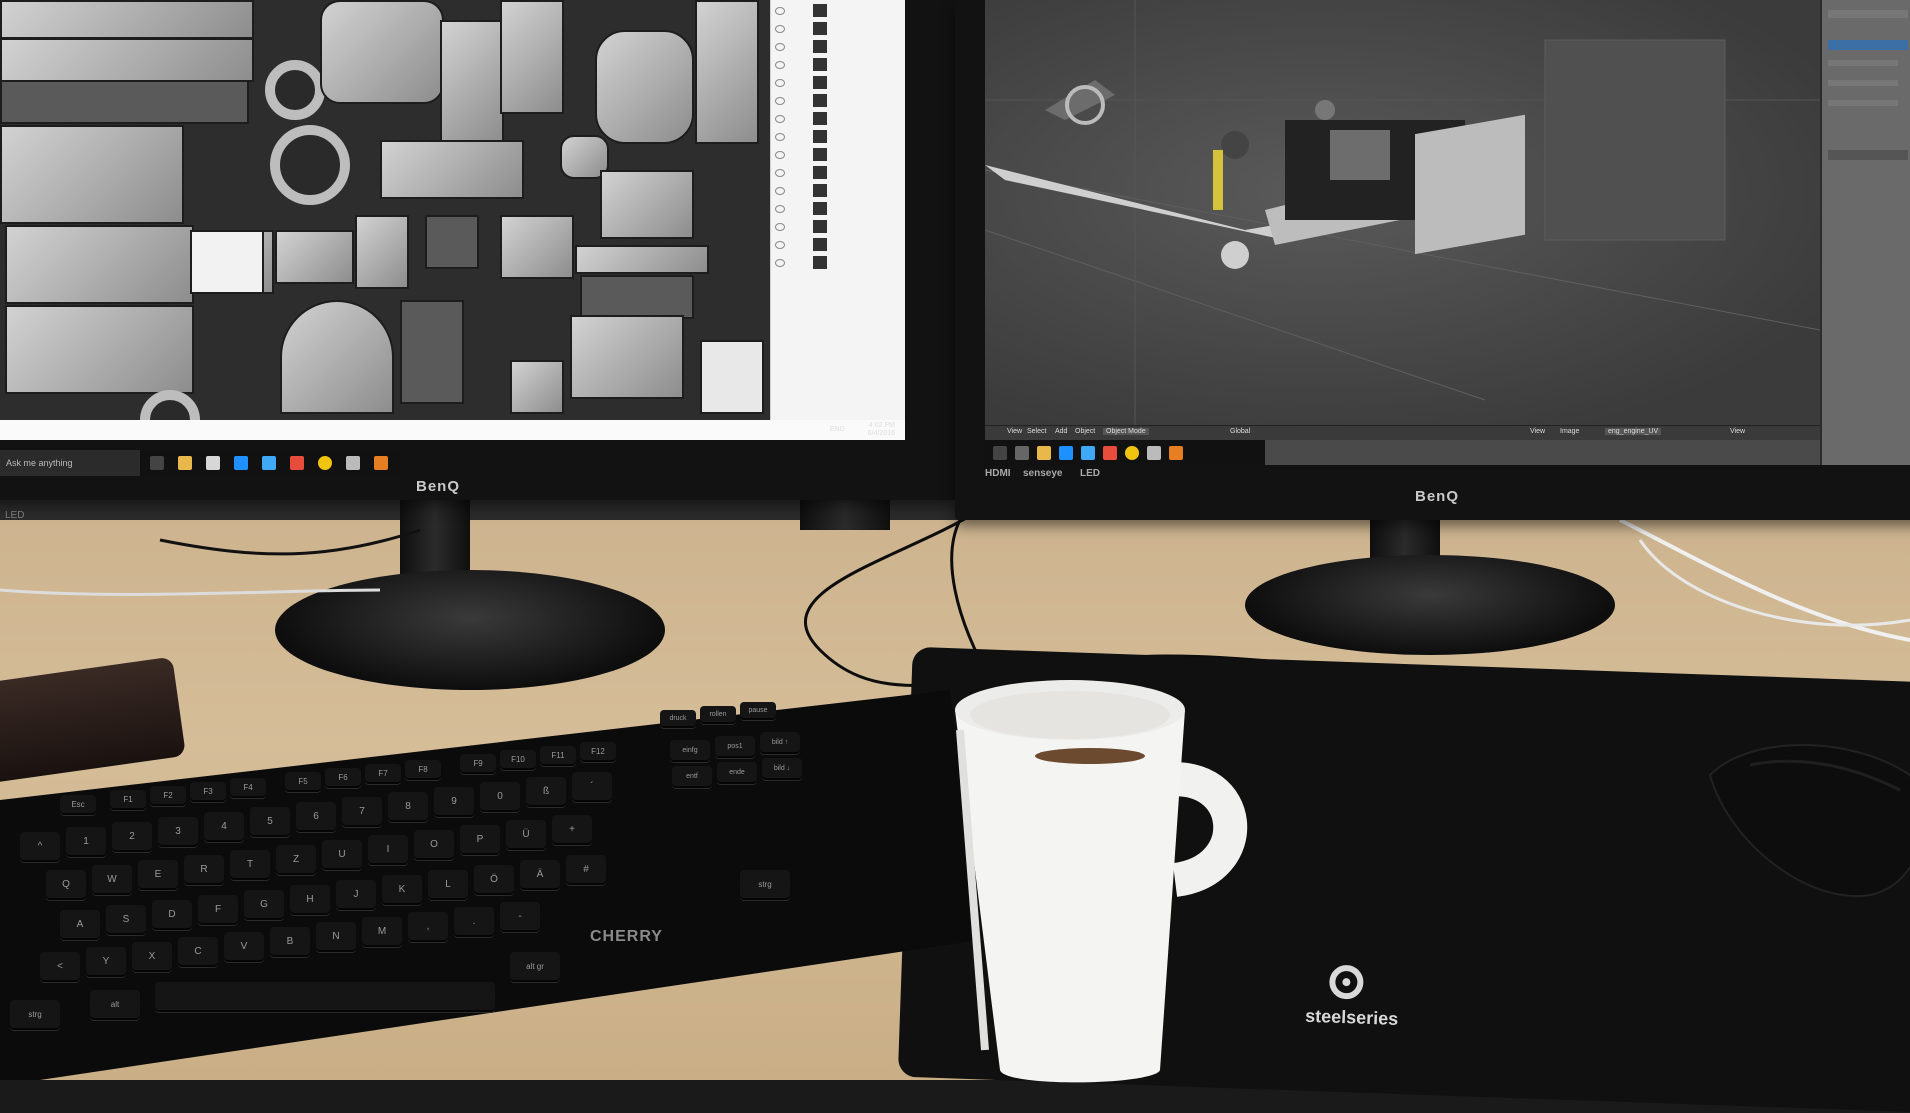 The image size is (1910, 1113). I want to click on key-4: 4, so click(224, 827).